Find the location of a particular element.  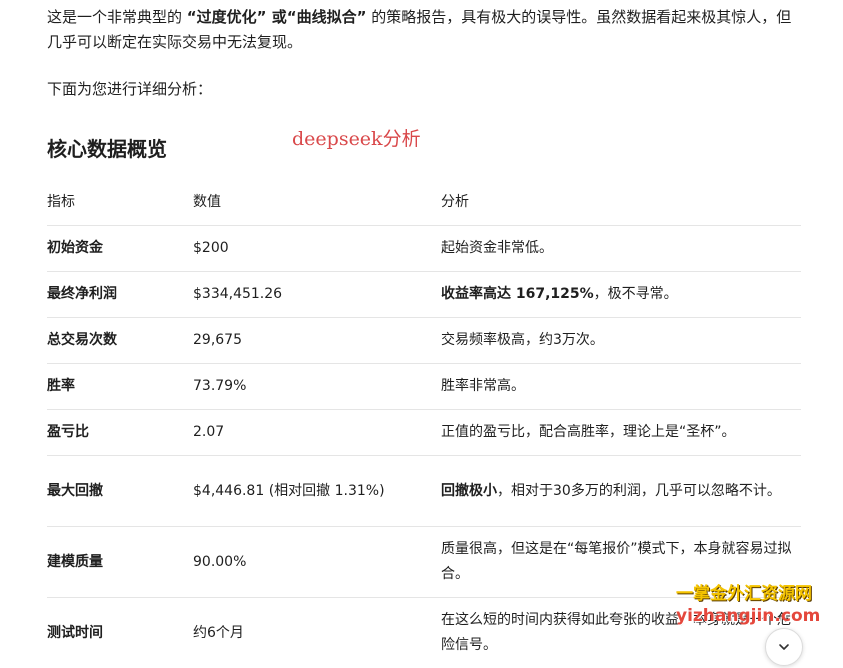

table-row: 最终净利润 $334,451.26 收益率高达 167,125%，极不寻常。 is located at coordinates (424, 294).